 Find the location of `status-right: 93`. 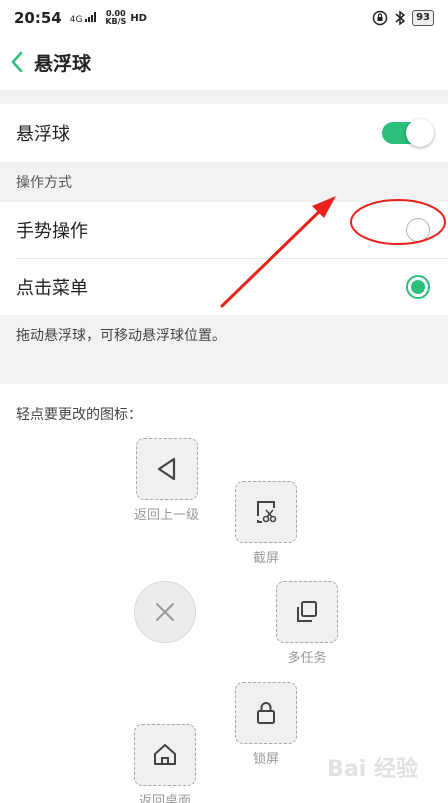

status-right: 93 is located at coordinates (403, 18).